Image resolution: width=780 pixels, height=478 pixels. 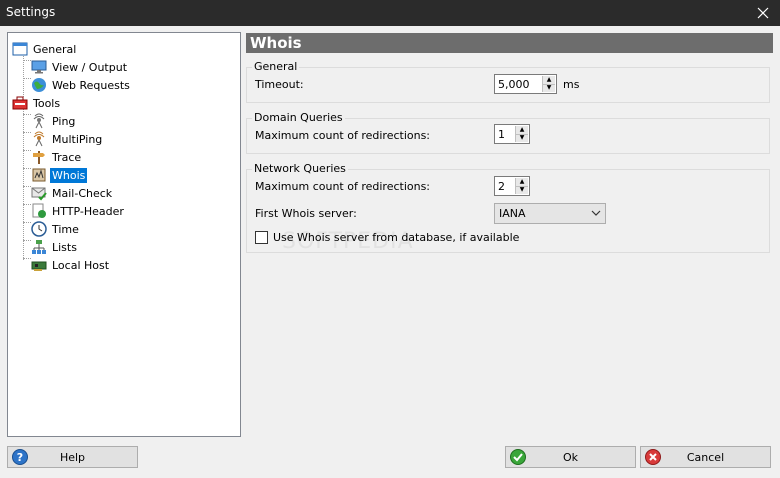 I want to click on tree-item-label: Time, so click(x=65, y=229).